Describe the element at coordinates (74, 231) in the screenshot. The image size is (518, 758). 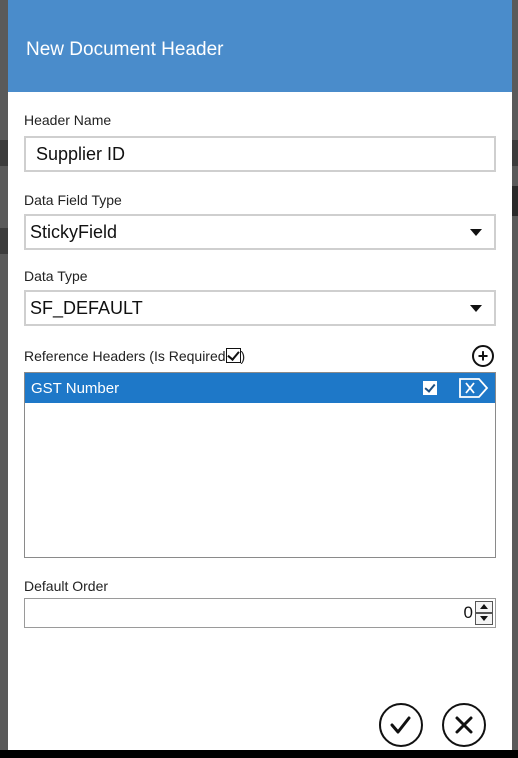
I see `data-field-type-value: StickyField` at that location.